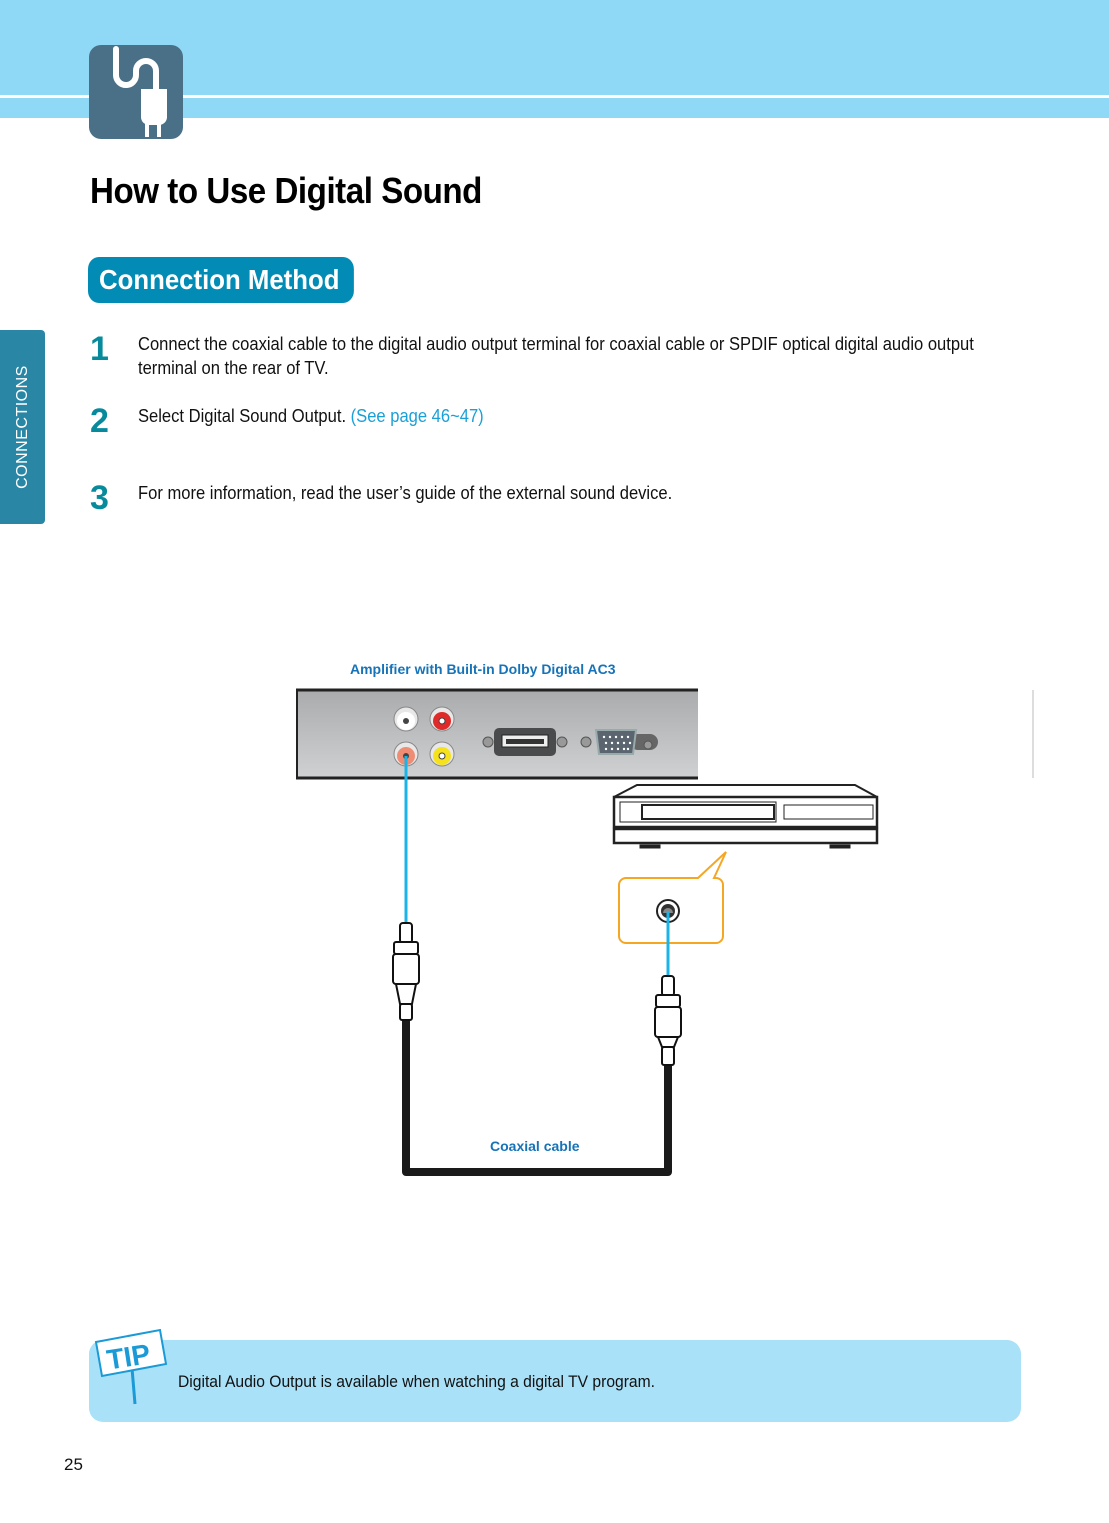  Describe the element at coordinates (406, 719) in the screenshot. I see `white-rca-jack` at that location.